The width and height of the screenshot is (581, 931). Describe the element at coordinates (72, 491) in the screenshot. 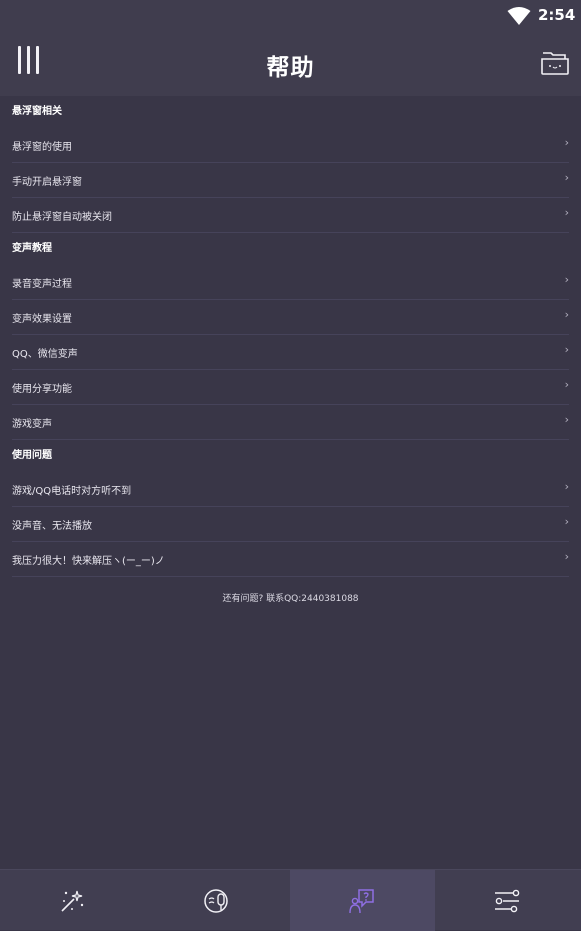

I see `help-item-label: 游戏/QQ电话时对方听不到` at that location.